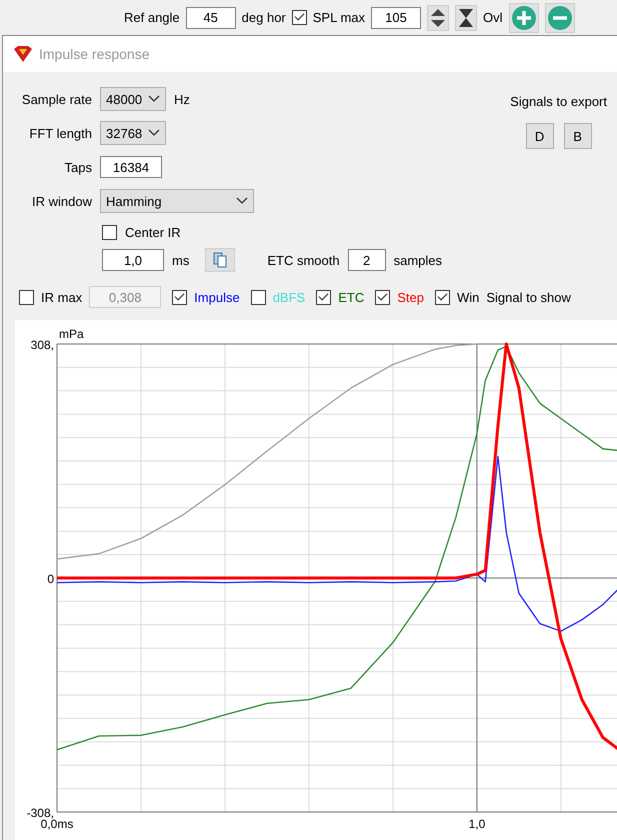 Image resolution: width=617 pixels, height=840 pixels. What do you see at coordinates (61, 201) in the screenshot?
I see `field-label: IR window` at bounding box center [61, 201].